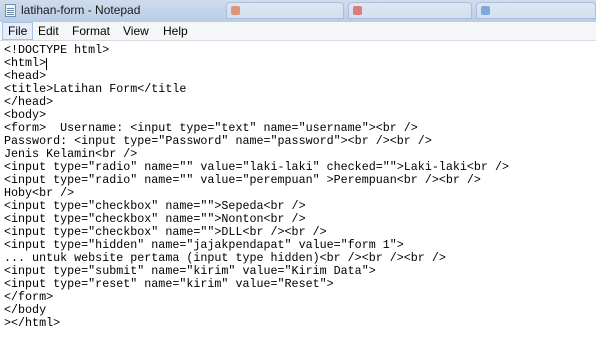 The height and width of the screenshot is (340, 596). I want to click on menu-bar: File Edit Format View Help, so click(298, 31).